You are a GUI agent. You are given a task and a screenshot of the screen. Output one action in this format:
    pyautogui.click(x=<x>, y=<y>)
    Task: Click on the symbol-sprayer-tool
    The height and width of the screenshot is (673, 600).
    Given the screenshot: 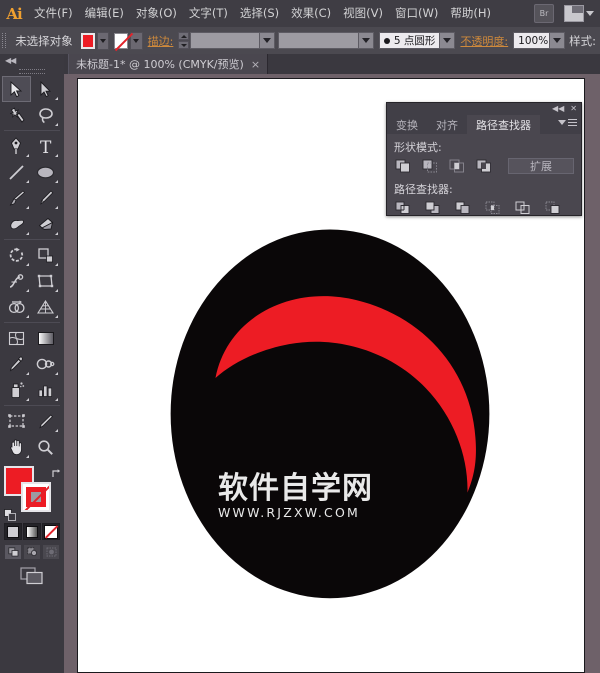 What is the action you would take?
    pyautogui.click(x=16, y=390)
    